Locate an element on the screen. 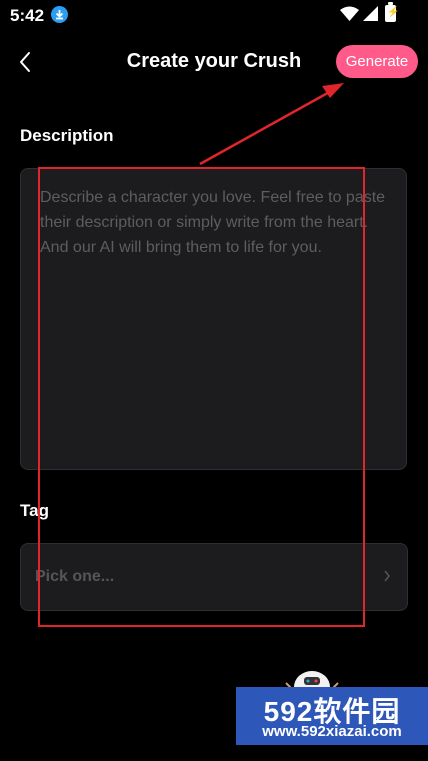 This screenshot has width=428, height=761. description-label: Description is located at coordinates (67, 135).